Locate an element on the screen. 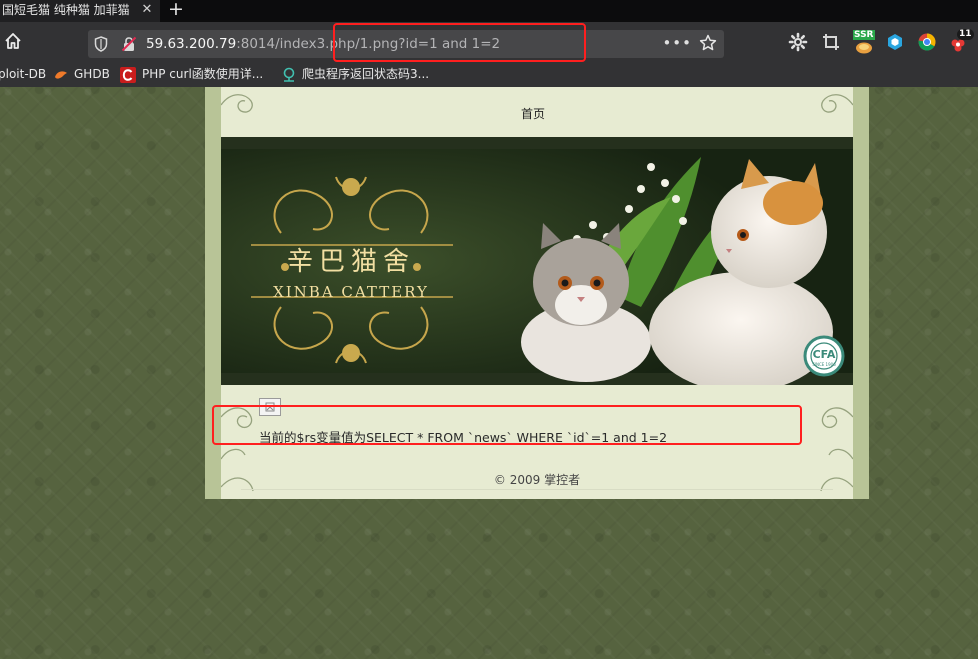 The height and width of the screenshot is (659, 978). bookmark-ghdb: GHDB is located at coordinates (82, 75).